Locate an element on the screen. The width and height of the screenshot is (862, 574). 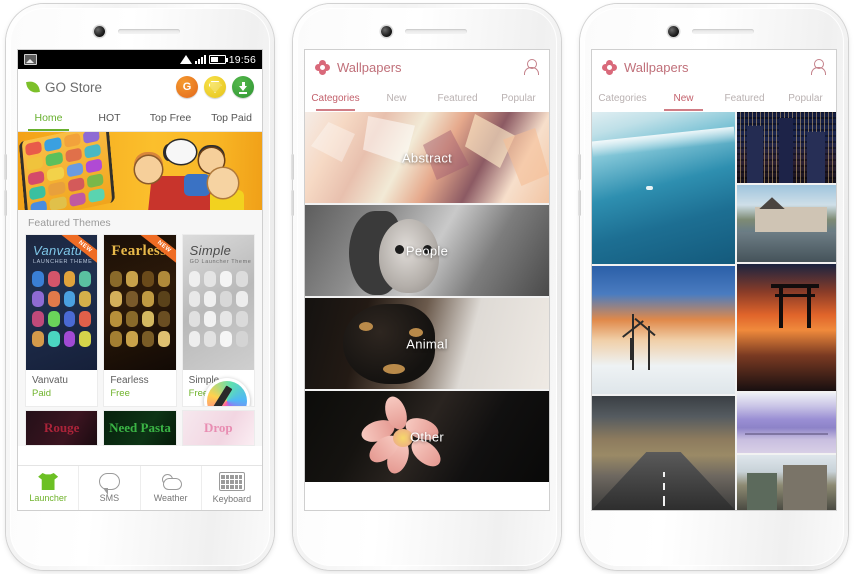
theme-card-simple: Simple GO Launcher Theme Simple Free is located at coordinates (218, 320).